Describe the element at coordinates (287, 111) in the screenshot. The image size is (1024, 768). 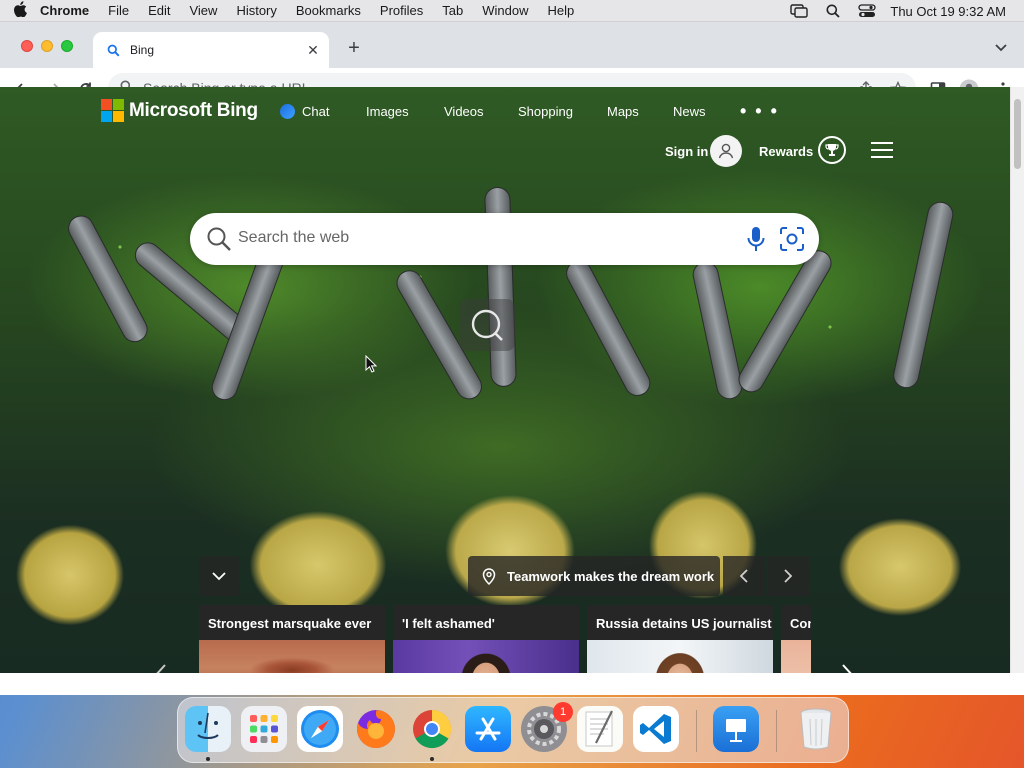
I see `chat-bubble-icon` at that location.